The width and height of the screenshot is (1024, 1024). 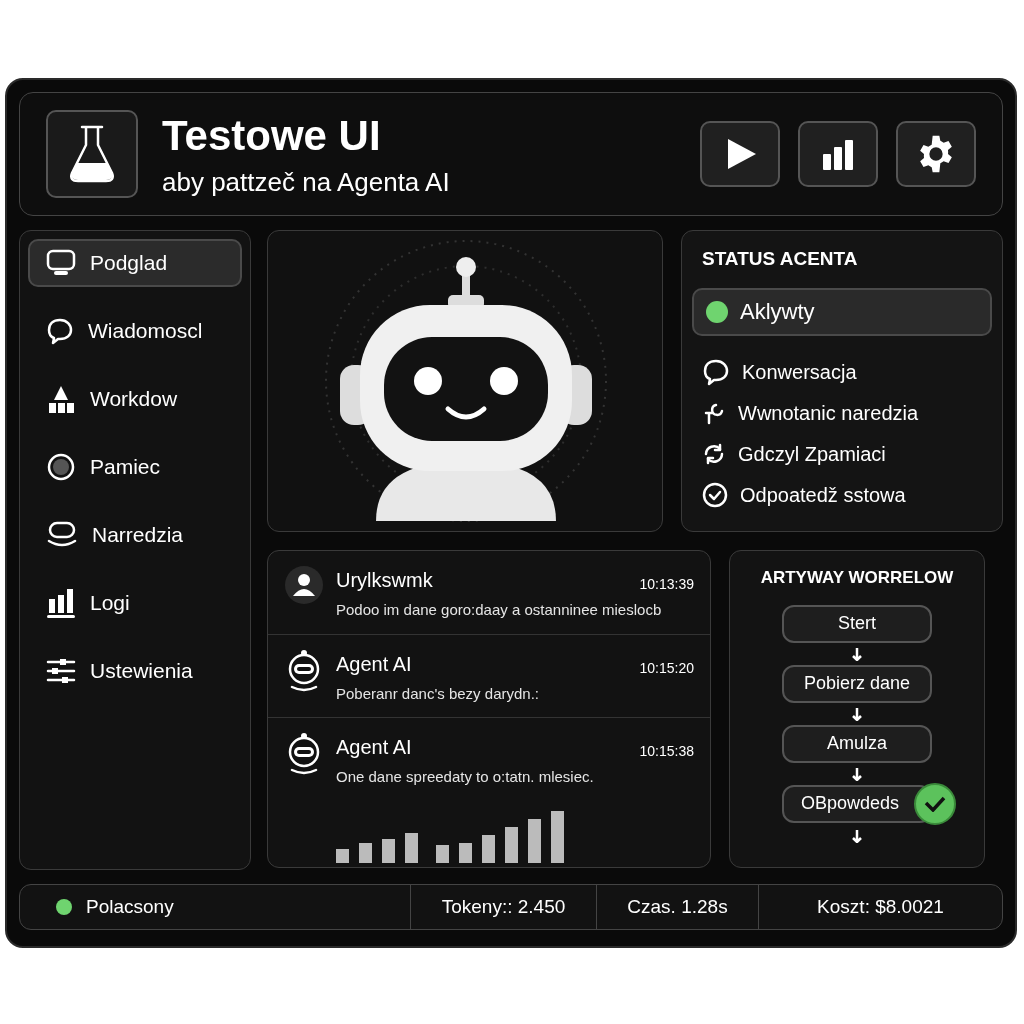 I want to click on sidebar-item: Logi, so click(x=135, y=603).